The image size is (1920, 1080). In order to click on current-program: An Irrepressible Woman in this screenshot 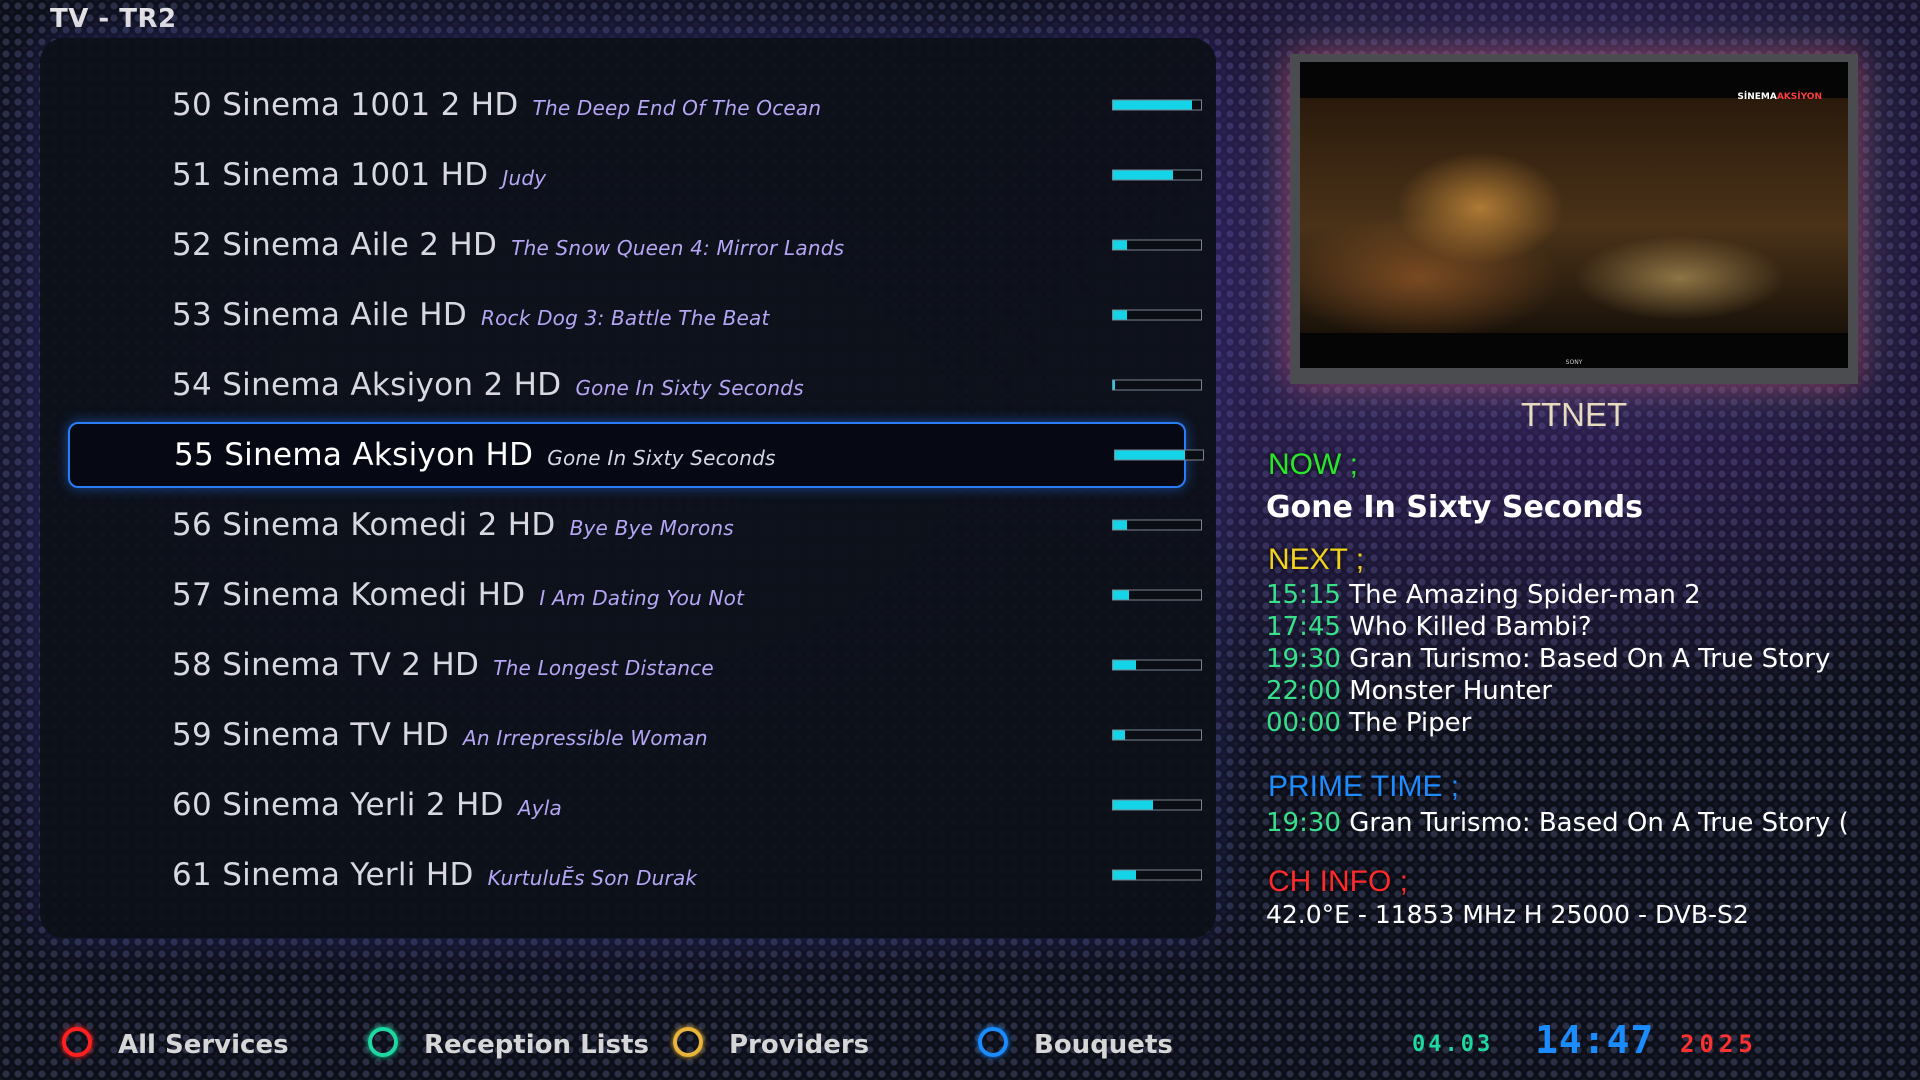, I will do `click(585, 738)`.